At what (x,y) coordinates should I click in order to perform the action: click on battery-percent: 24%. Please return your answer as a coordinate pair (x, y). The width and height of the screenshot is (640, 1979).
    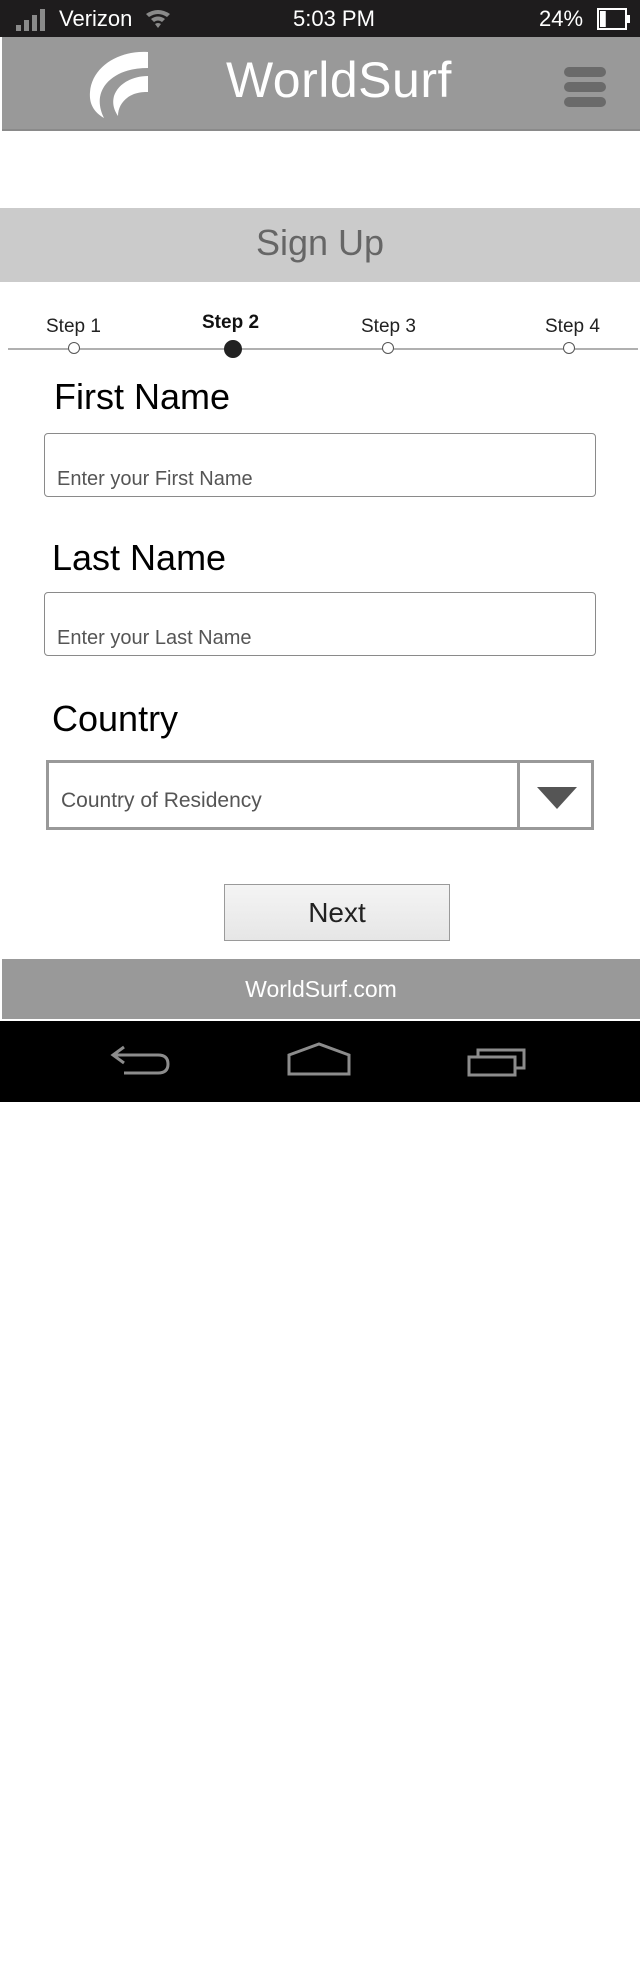
    Looking at the image, I should click on (561, 18).